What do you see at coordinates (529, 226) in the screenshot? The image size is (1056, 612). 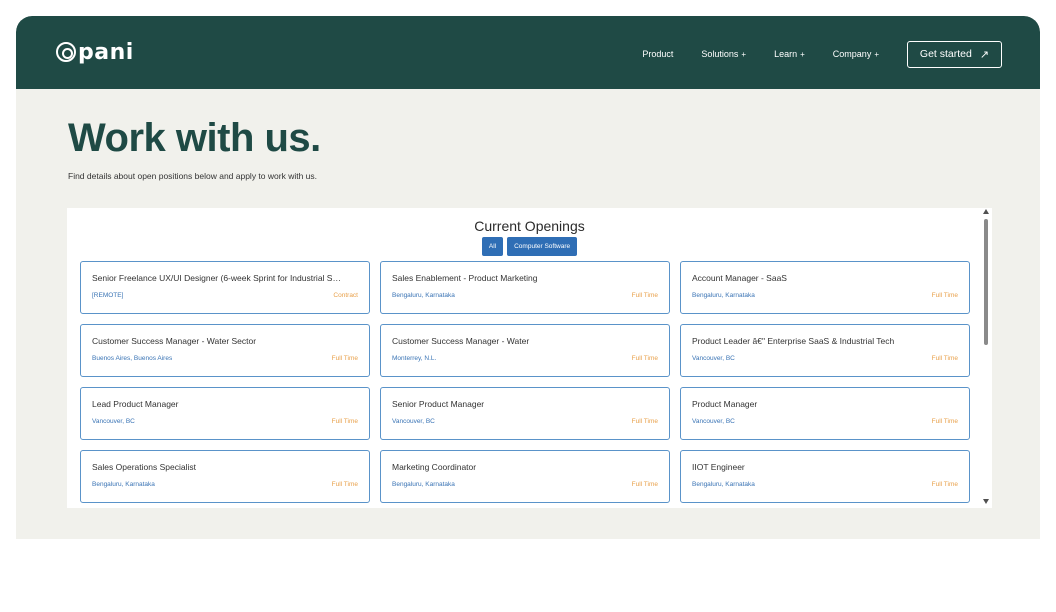 I see `openings-title: Current Openings` at bounding box center [529, 226].